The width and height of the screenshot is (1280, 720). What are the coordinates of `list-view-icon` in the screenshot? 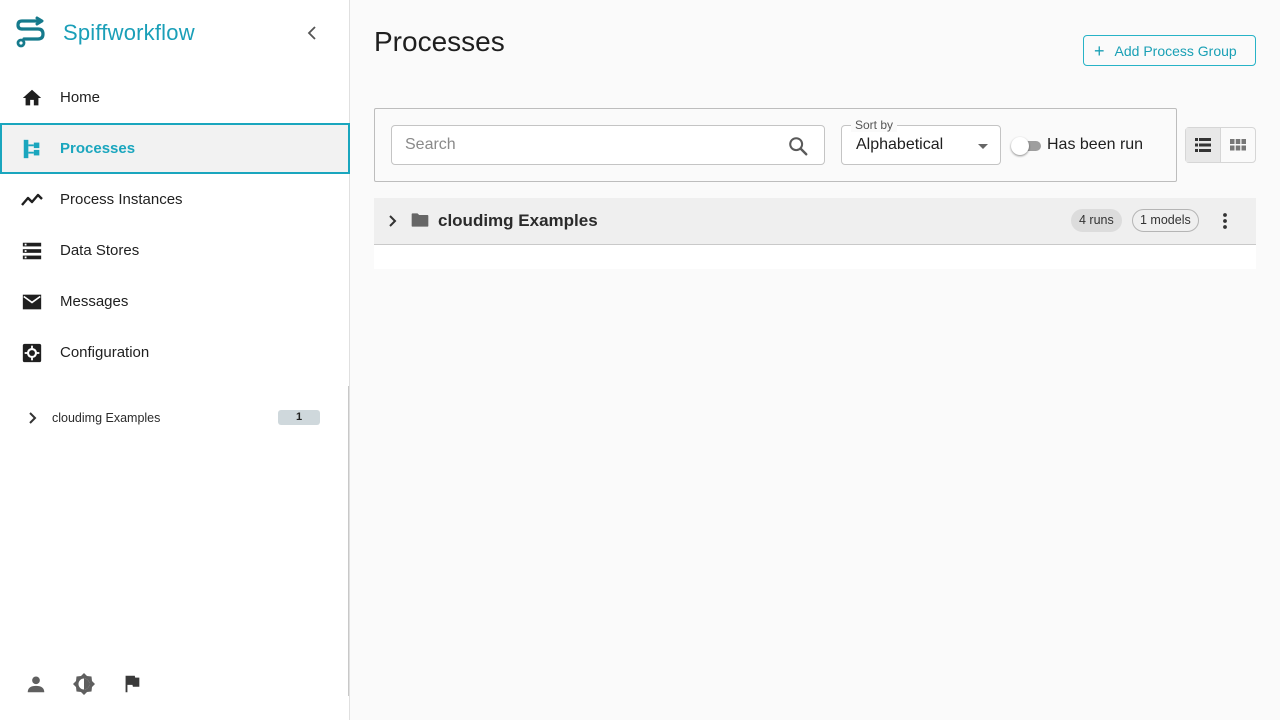 It's located at (1202, 145).